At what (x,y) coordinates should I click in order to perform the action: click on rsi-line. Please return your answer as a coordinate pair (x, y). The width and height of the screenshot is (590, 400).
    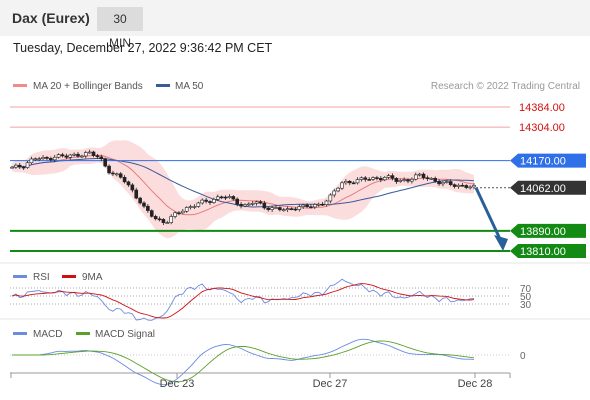
    Looking at the image, I should click on (243, 299).